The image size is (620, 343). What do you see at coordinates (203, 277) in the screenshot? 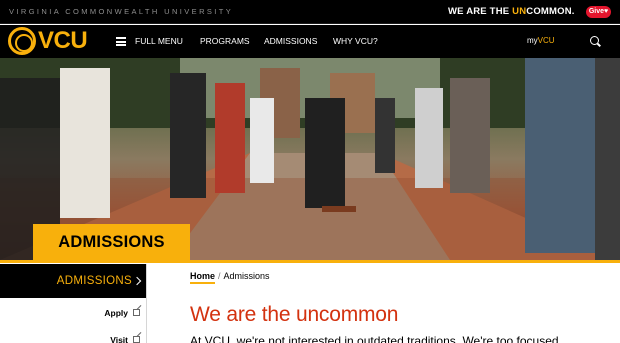
I see `breadcrumb-home: Home` at bounding box center [203, 277].